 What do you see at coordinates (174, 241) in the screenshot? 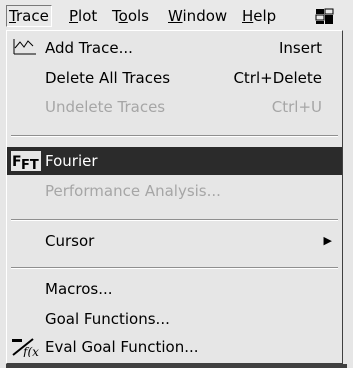
I see `menu-item-cursor: Cursor ▶` at bounding box center [174, 241].